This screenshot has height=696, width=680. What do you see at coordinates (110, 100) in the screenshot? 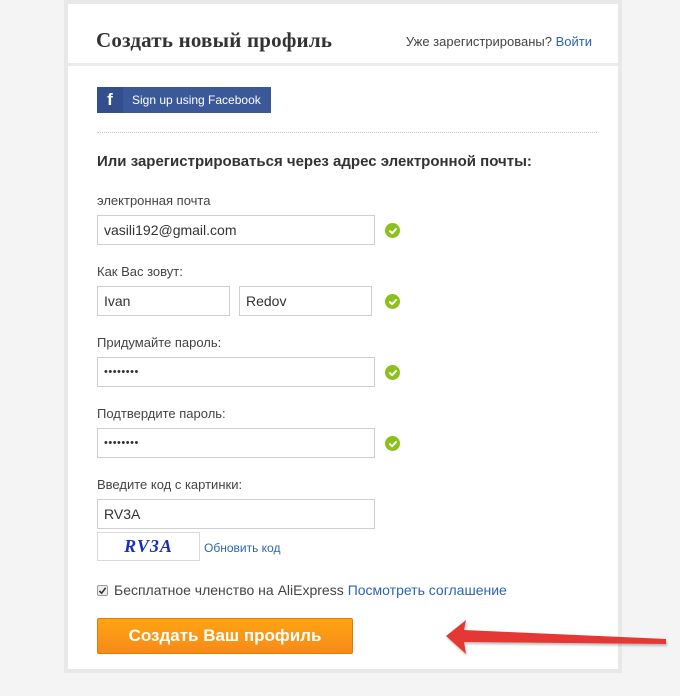
I see `facebook-icon: f` at bounding box center [110, 100].